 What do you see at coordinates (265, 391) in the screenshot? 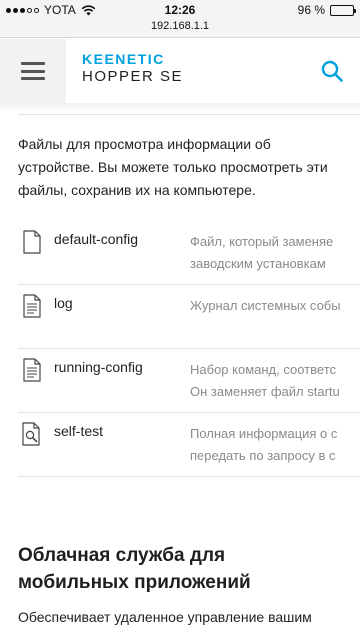
I see `file-desc-line: Он заменяет файл startu` at bounding box center [265, 391].